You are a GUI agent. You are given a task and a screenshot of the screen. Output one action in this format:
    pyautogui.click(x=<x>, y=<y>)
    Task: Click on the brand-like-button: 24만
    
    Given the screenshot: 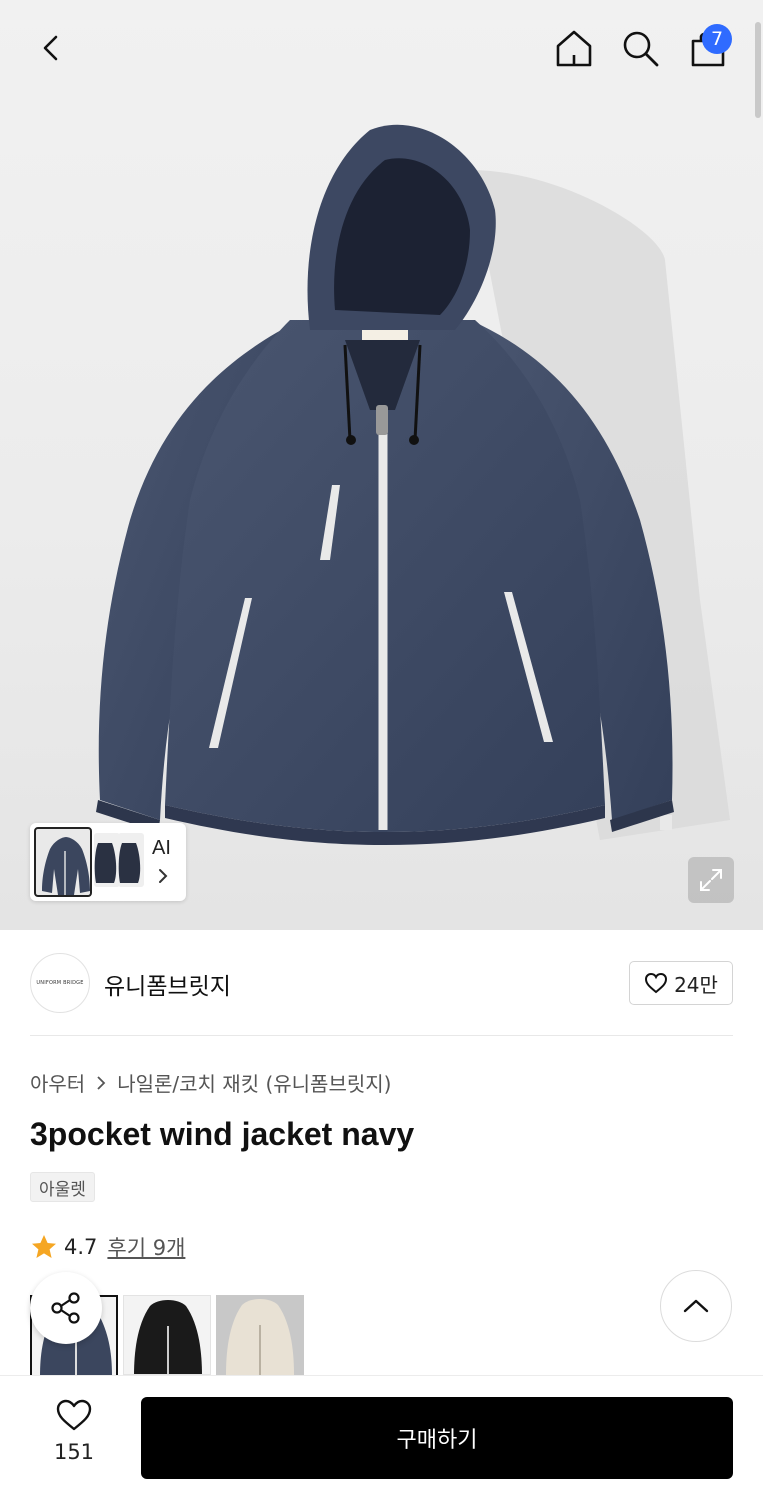 What is the action you would take?
    pyautogui.click(x=681, y=983)
    